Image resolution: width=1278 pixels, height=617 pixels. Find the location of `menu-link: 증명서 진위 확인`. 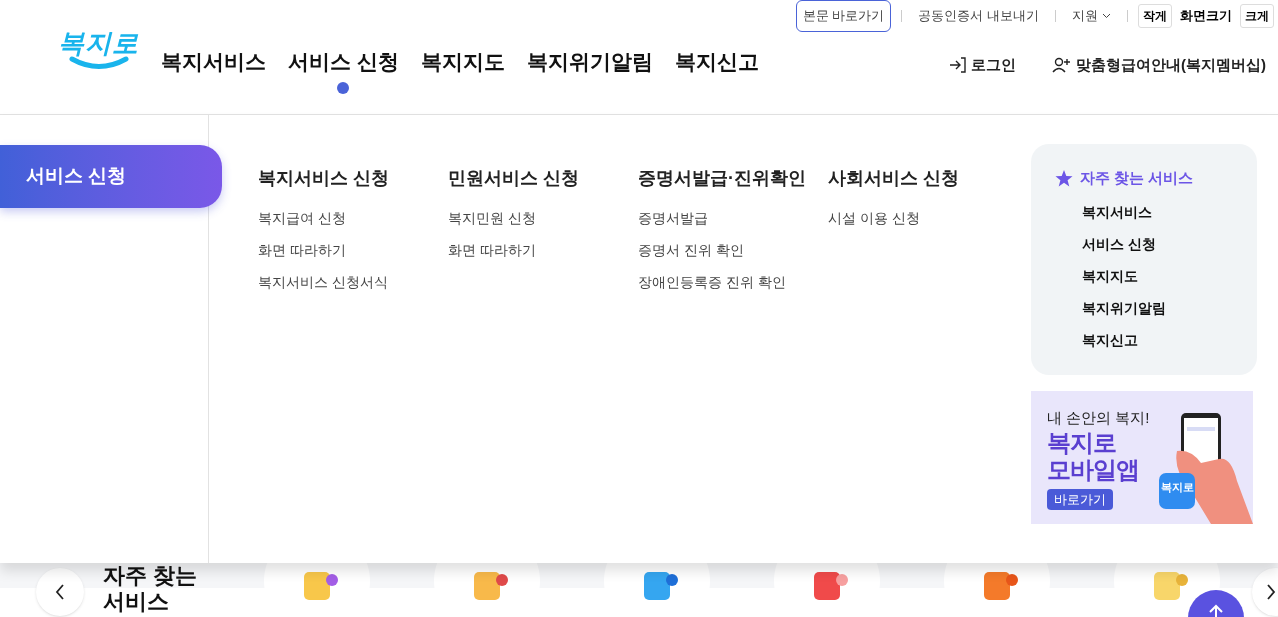

menu-link: 증명서 진위 확인 is located at coordinates (733, 256).